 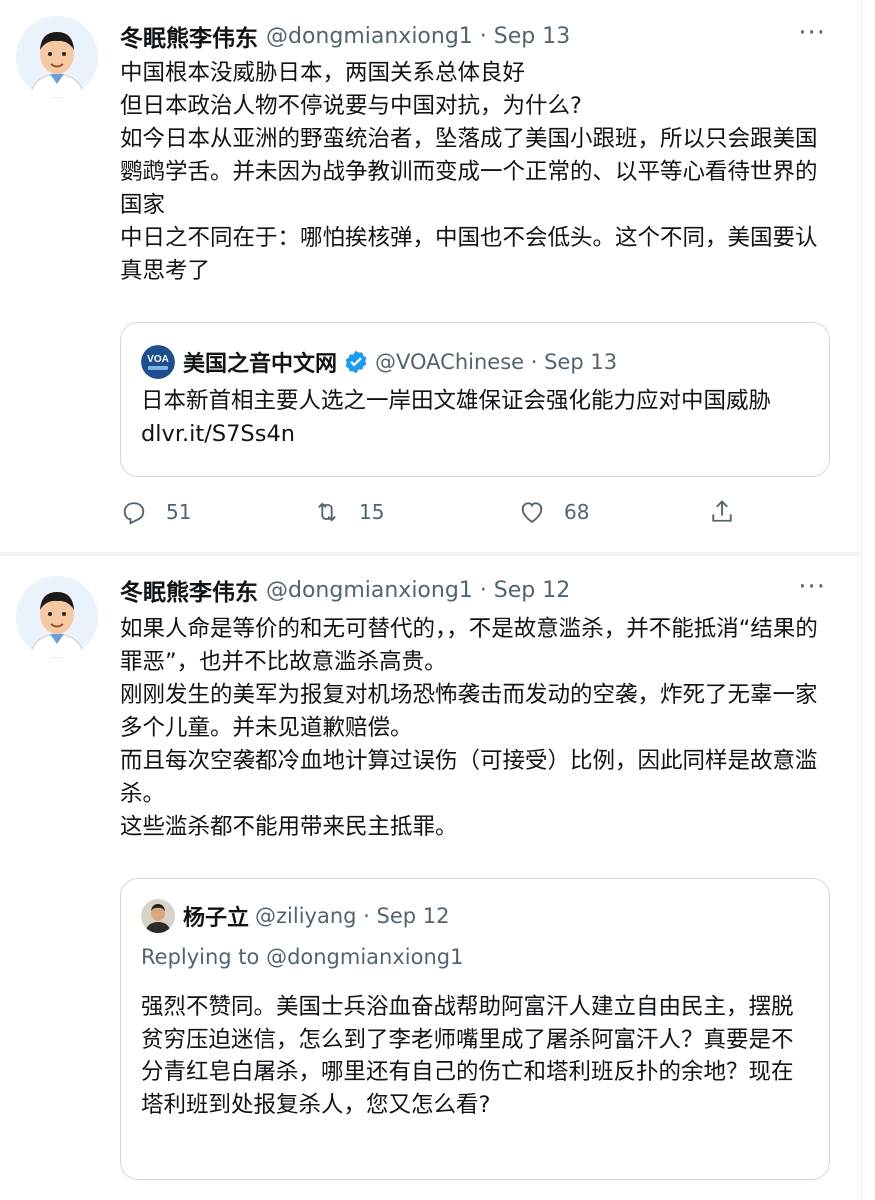 I want to click on quoted-handle-date: @ziliyang · Sep 12, so click(x=352, y=916).